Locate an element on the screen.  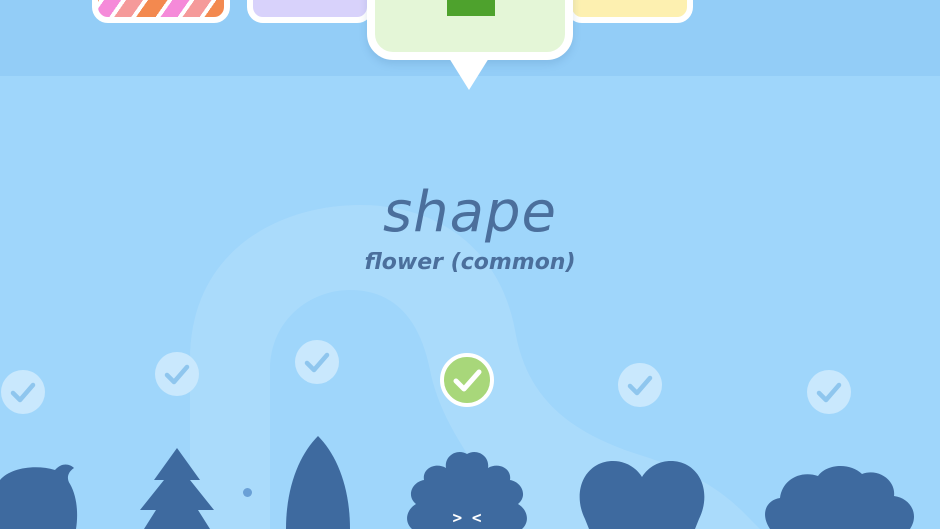
leaf-shape is located at coordinates (318, 482).